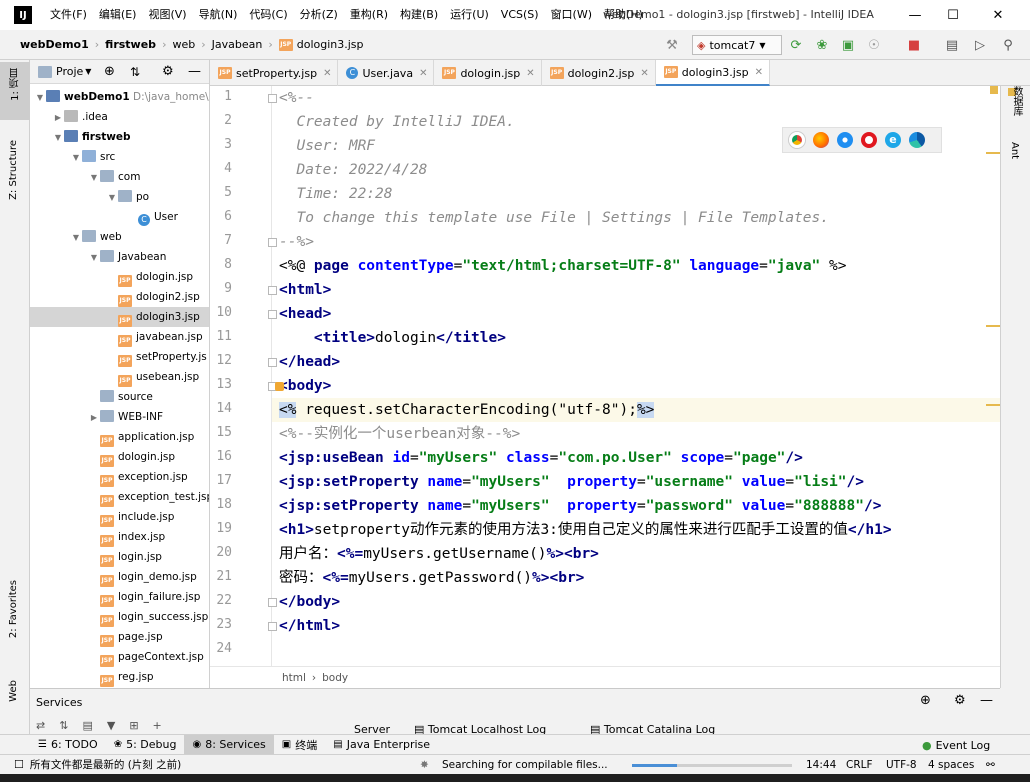 The width and height of the screenshot is (1030, 782). I want to click on debug-icon: ❀, so click(822, 45).